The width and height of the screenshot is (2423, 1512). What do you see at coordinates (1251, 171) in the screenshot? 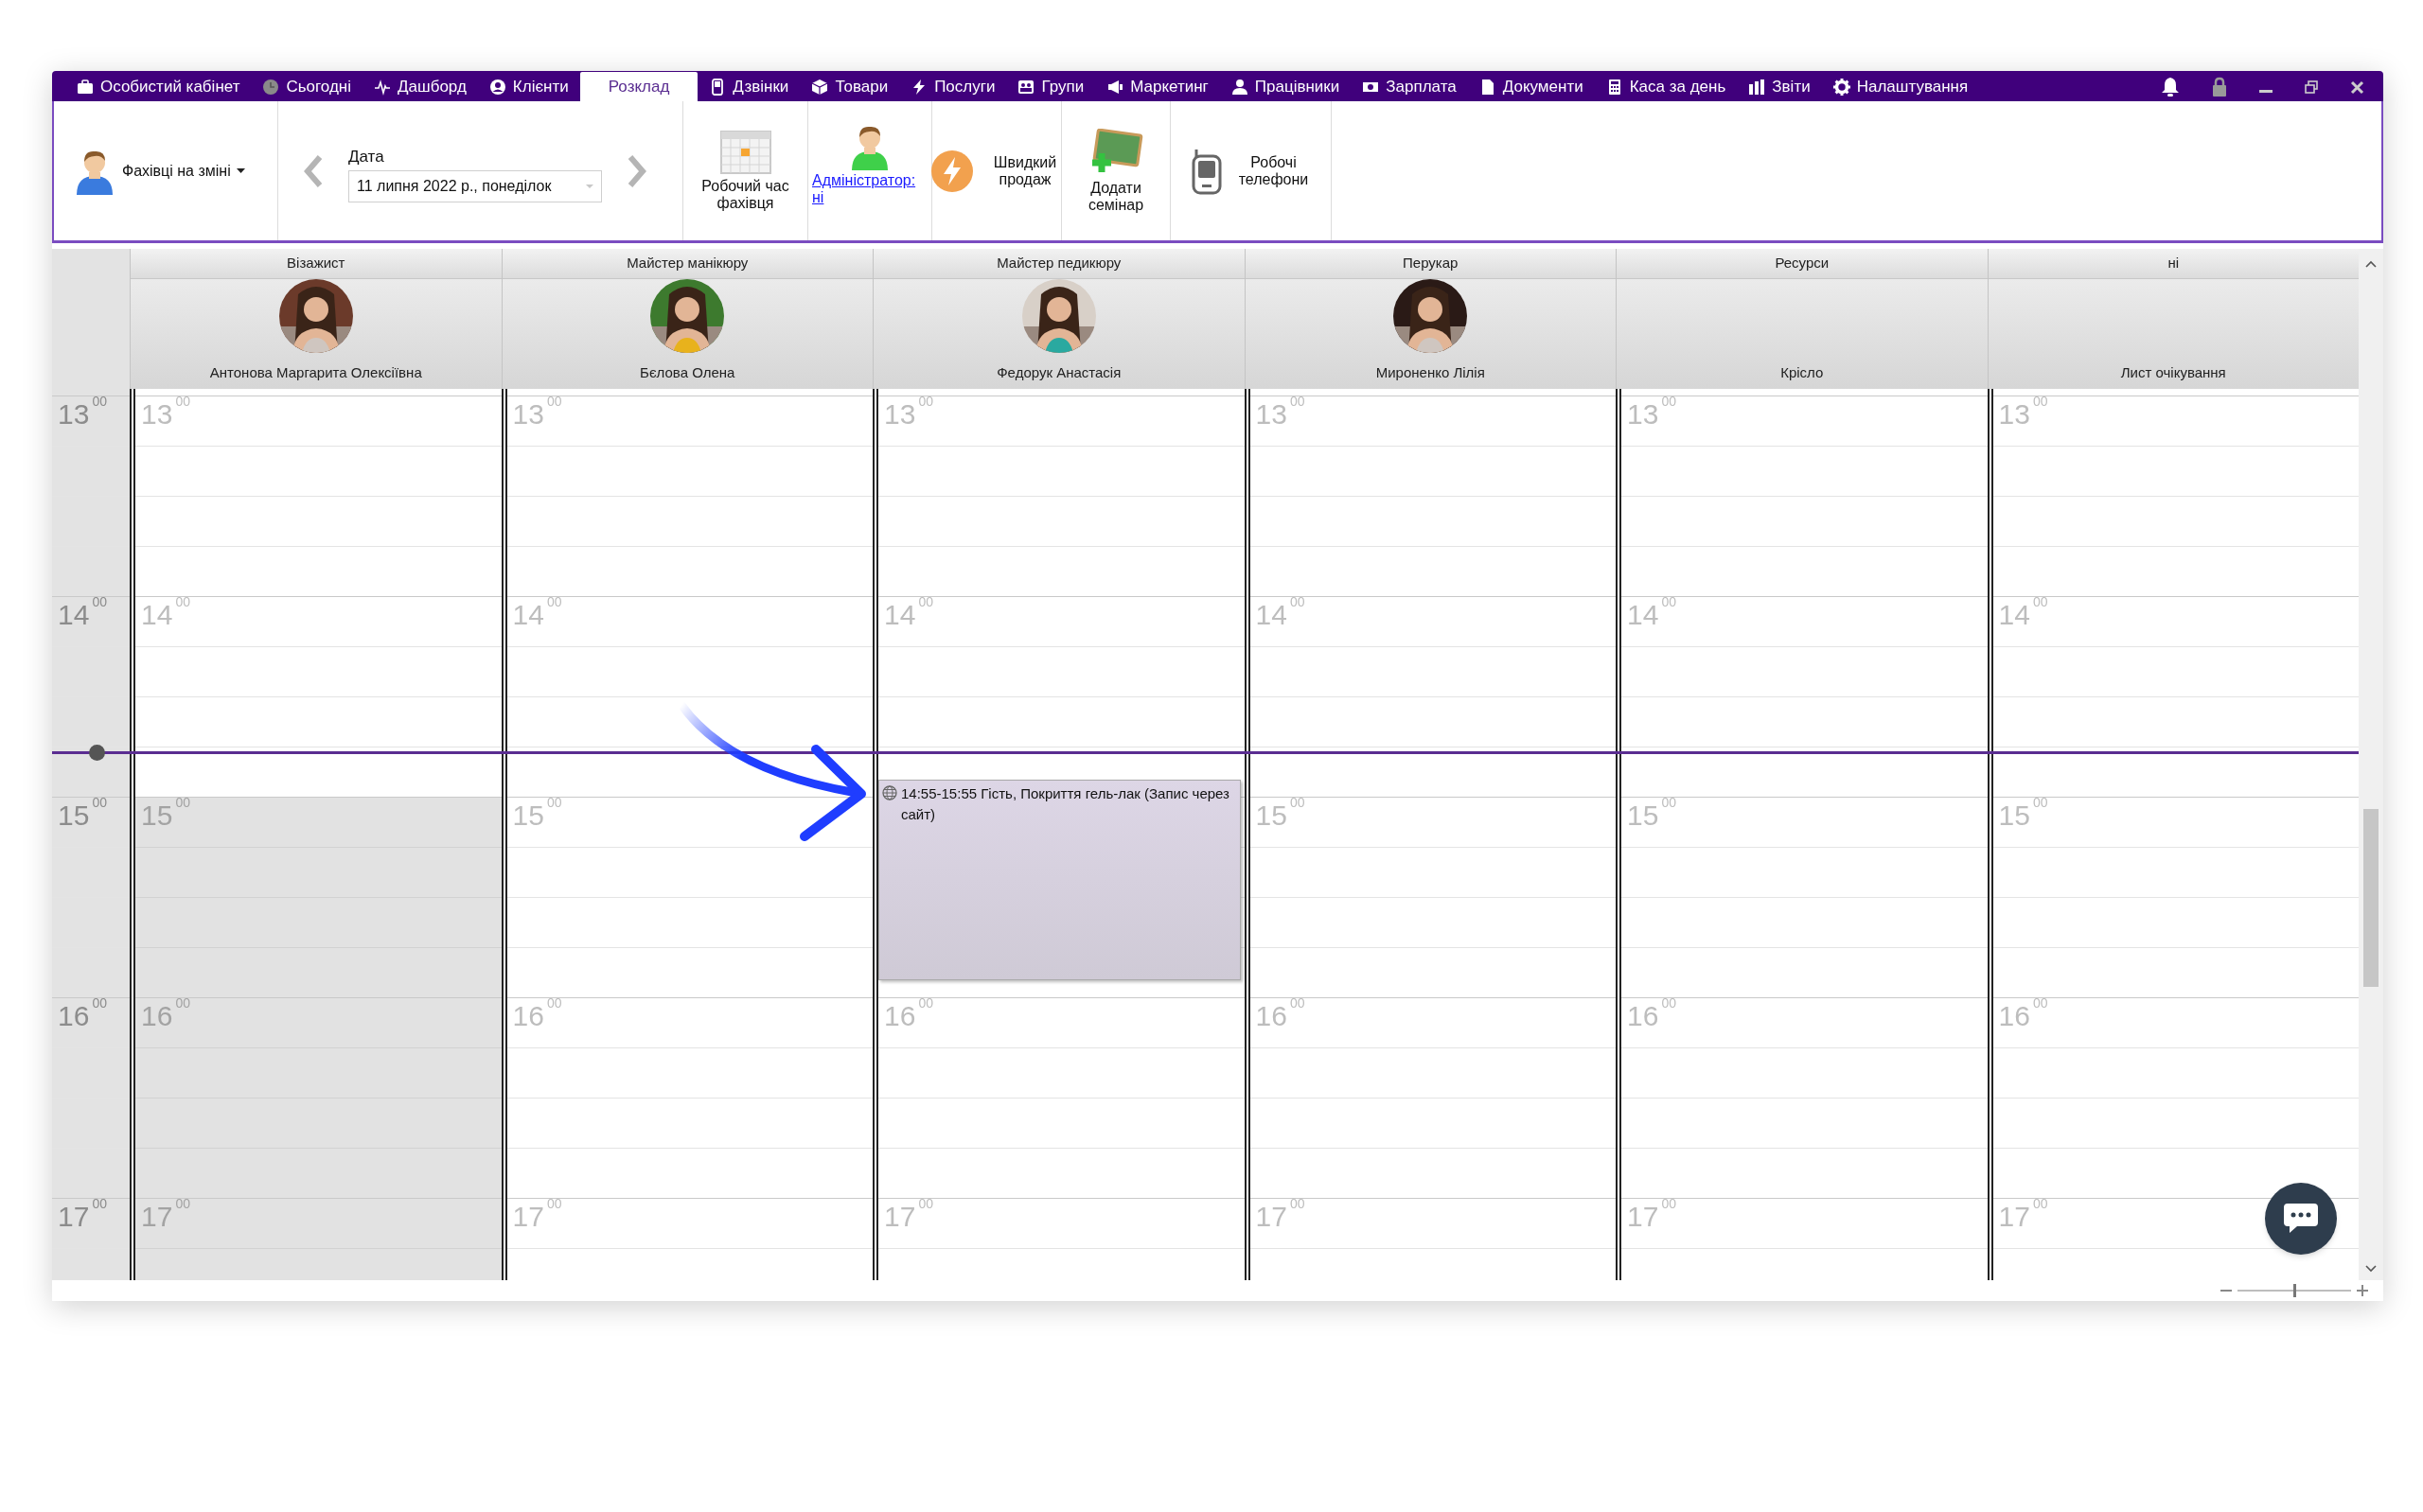
I see `toolbar-button: Робочі телефони` at bounding box center [1251, 171].